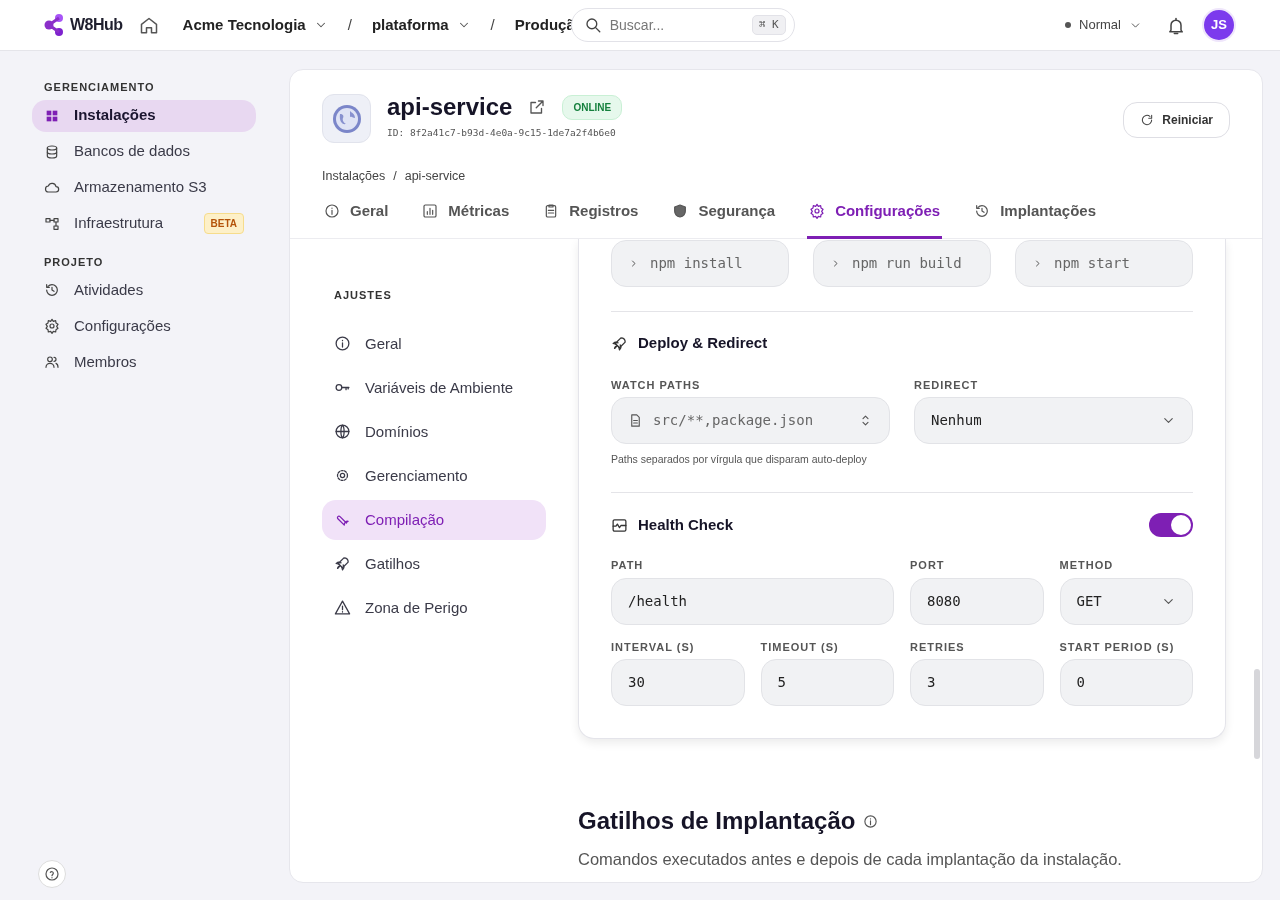 The height and width of the screenshot is (900, 1280). Describe the element at coordinates (434, 475) in the screenshot. I see `settings-nav-item: Gerenciamento` at that location.